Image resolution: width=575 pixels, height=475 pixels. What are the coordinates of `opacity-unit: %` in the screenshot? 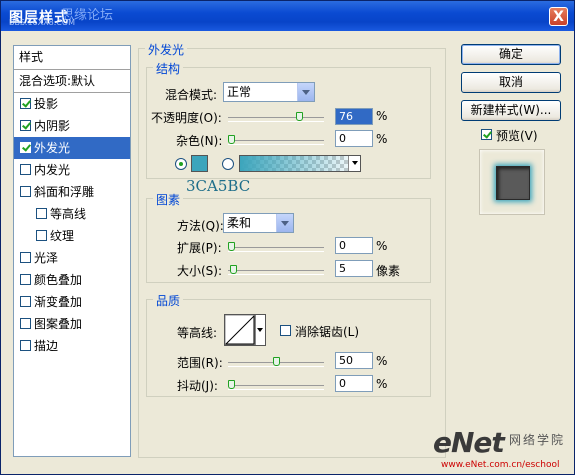 It's located at (382, 116).